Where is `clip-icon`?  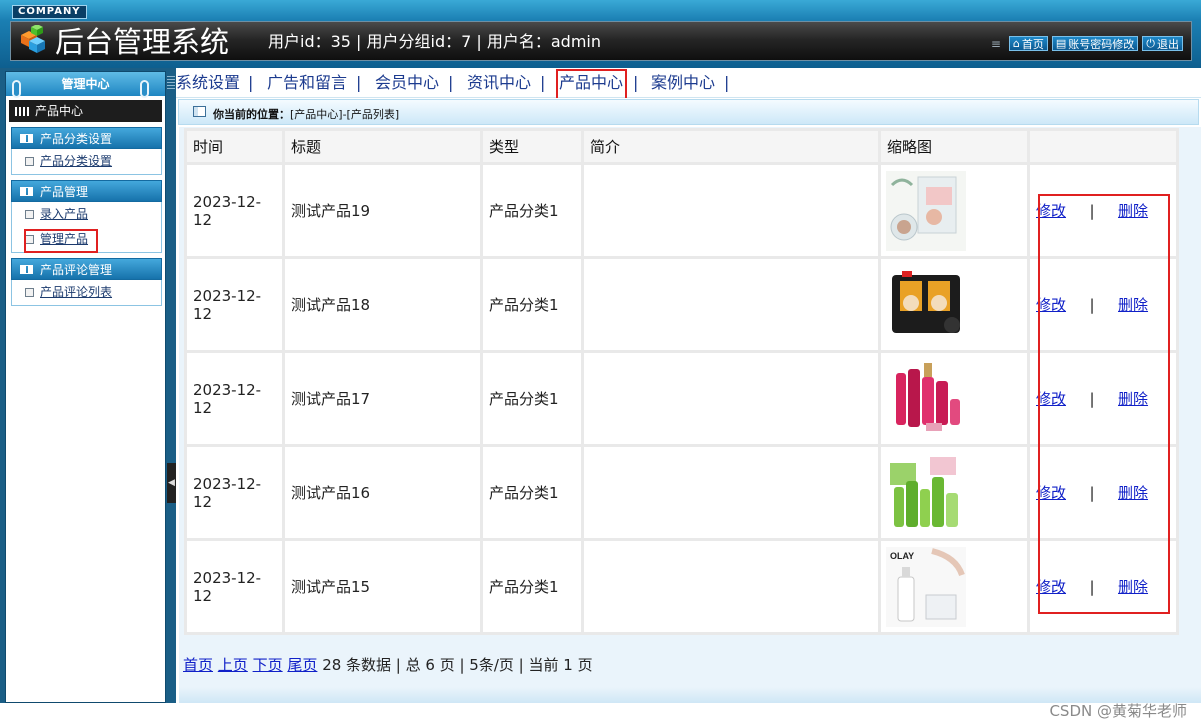
clip-icon is located at coordinates (144, 89).